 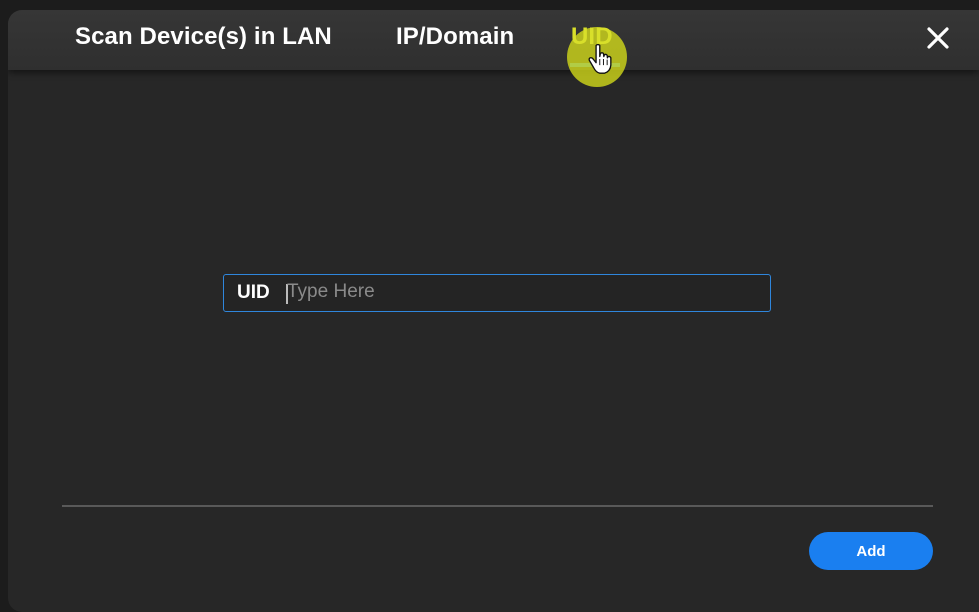 I want to click on add-button: Add, so click(x=871, y=551).